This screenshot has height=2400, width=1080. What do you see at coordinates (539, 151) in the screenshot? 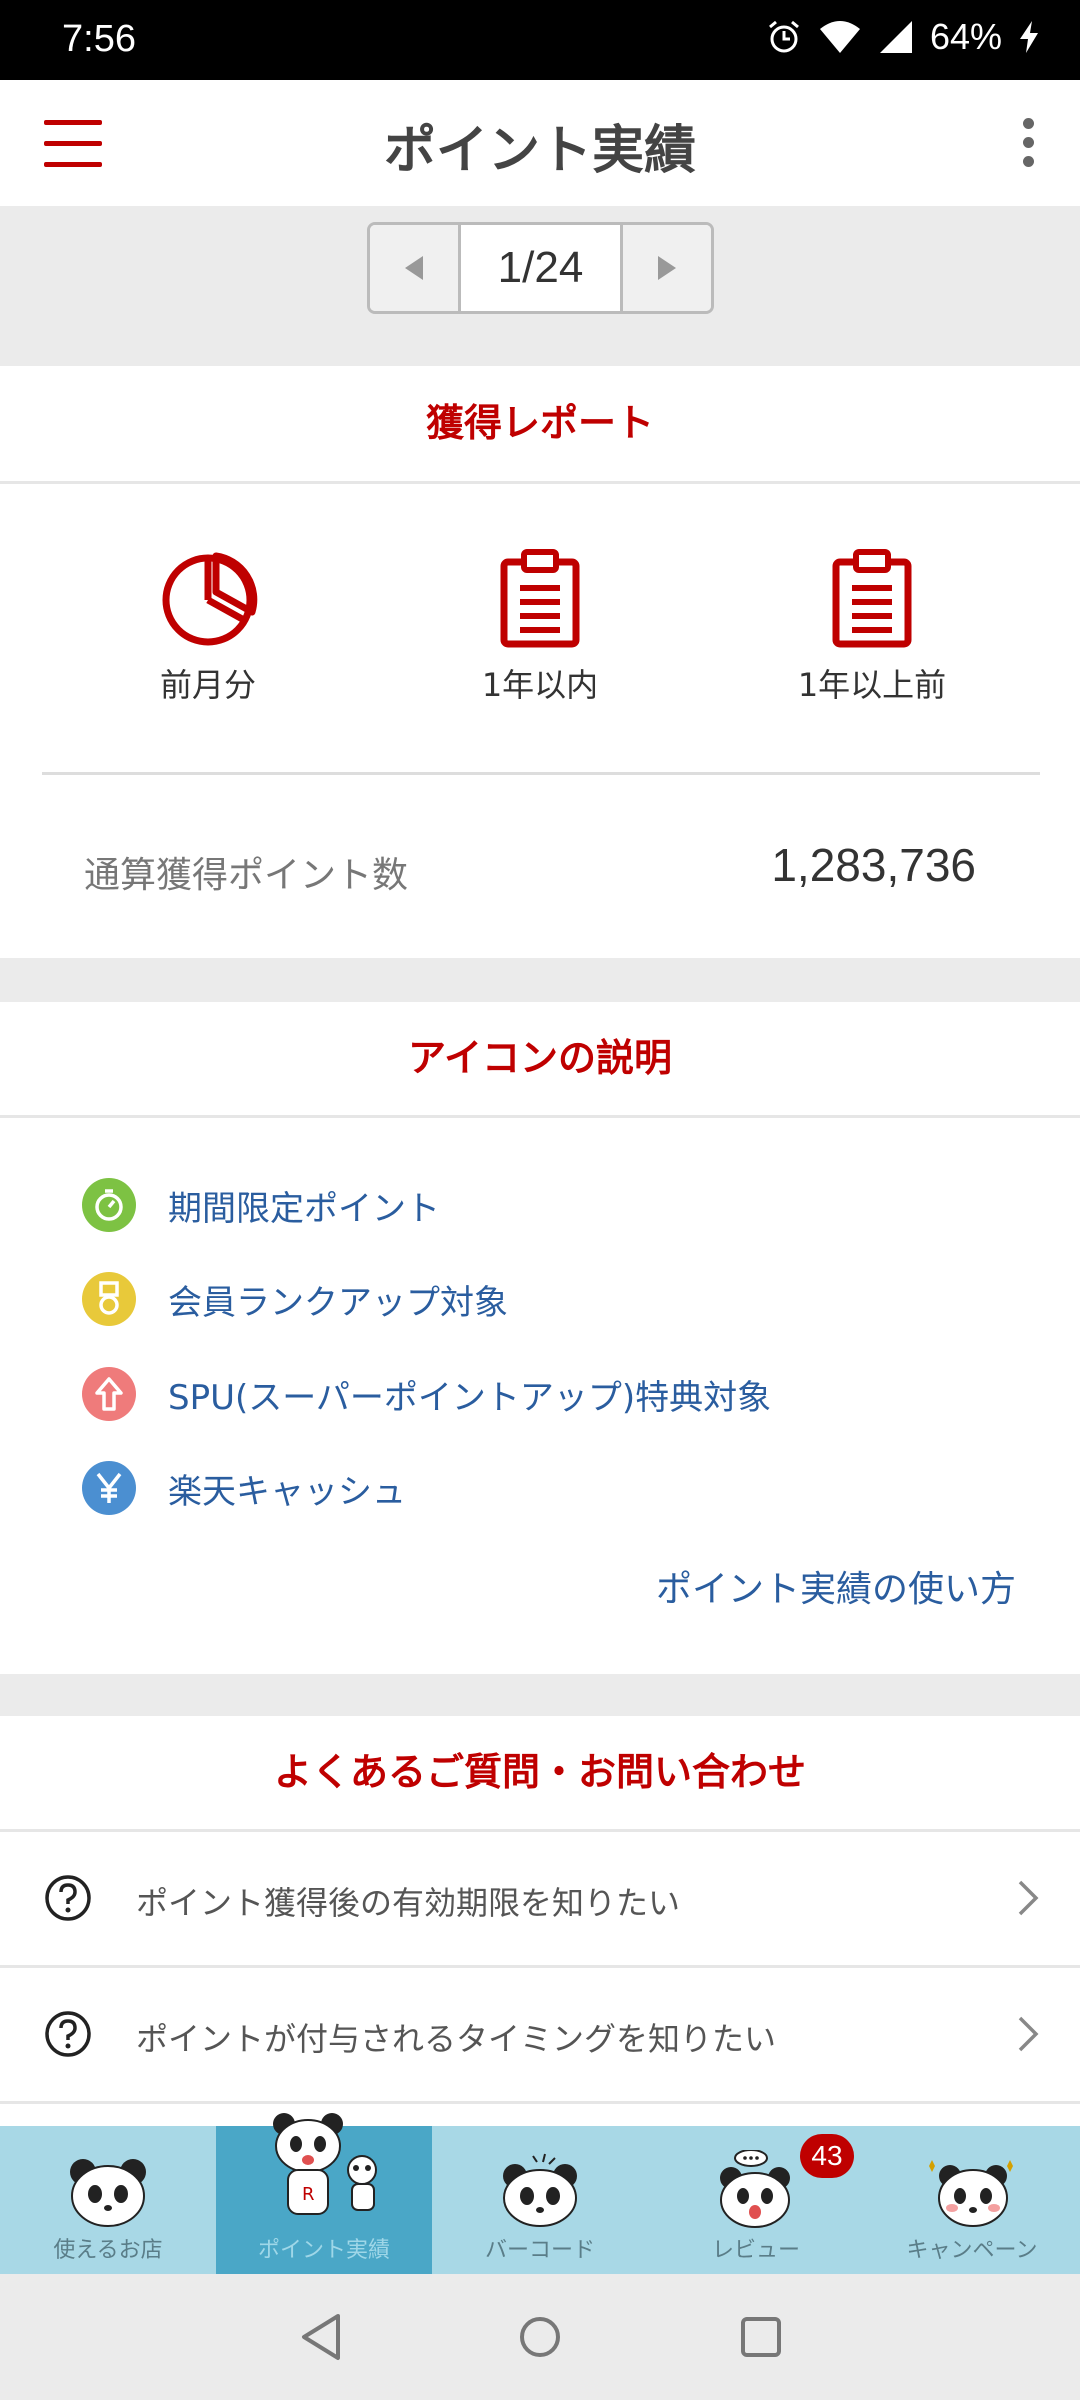
I see `page-title: ポイント実績` at bounding box center [539, 151].